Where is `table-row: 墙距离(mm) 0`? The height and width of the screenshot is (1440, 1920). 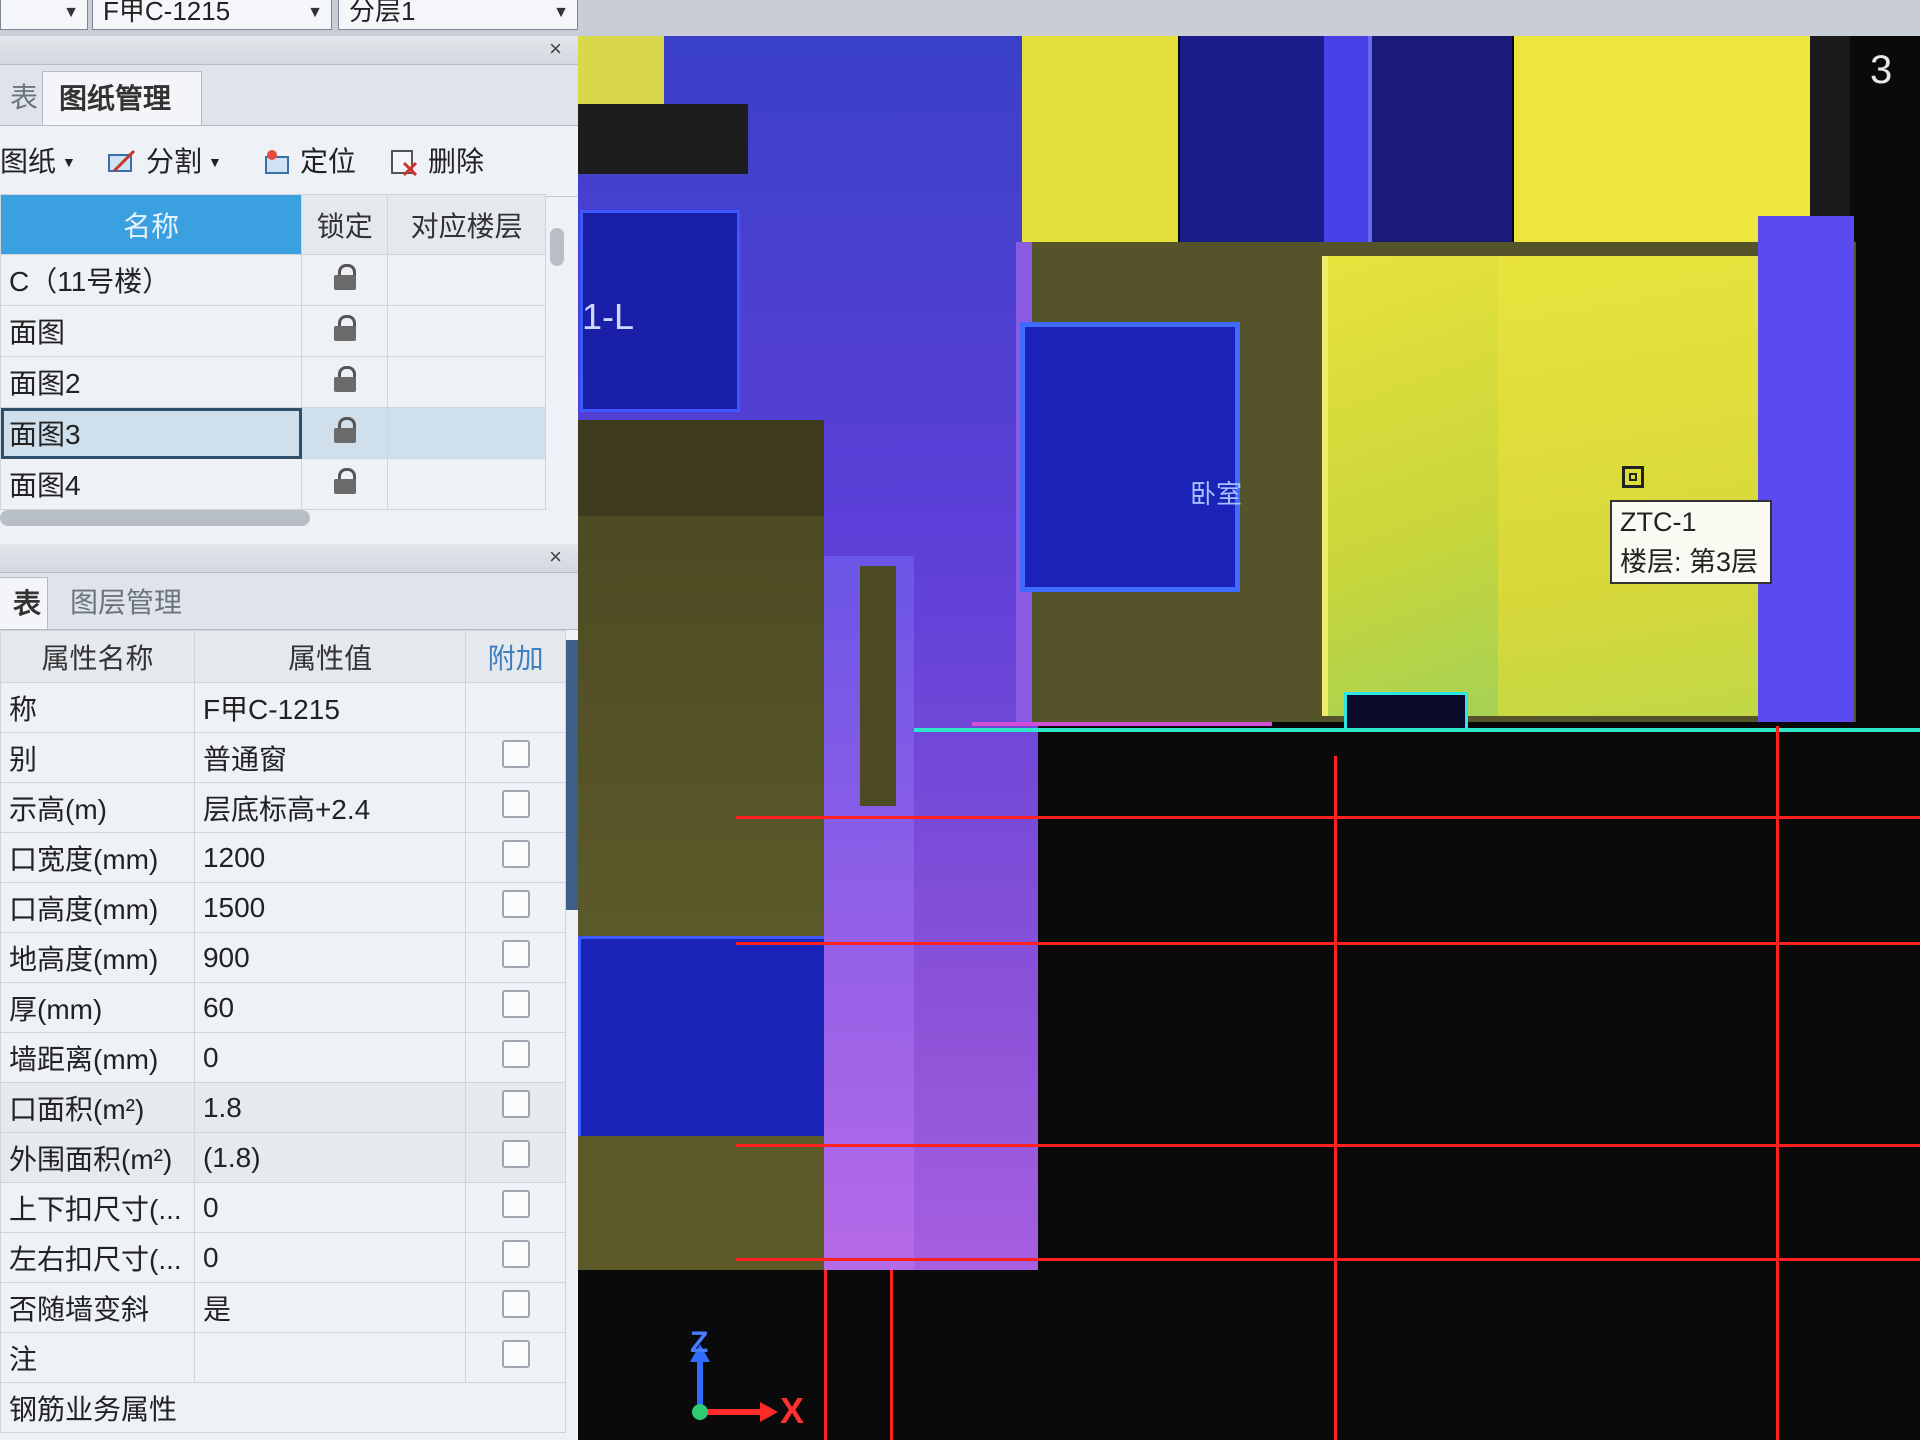 table-row: 墙距离(mm) 0 is located at coordinates (283, 1057).